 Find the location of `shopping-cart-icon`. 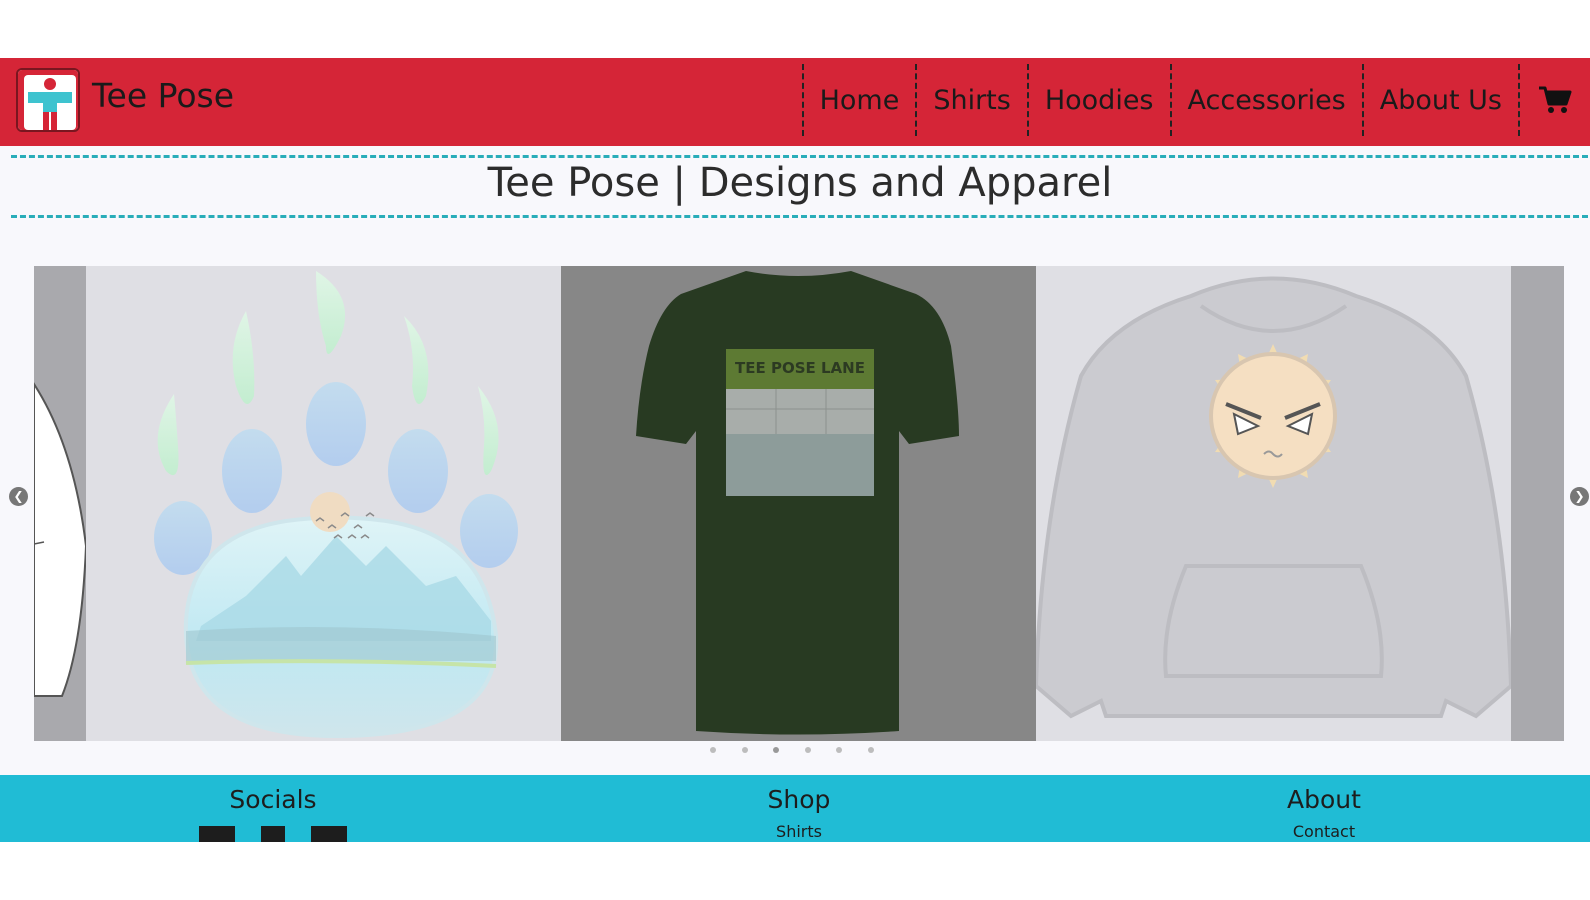

shopping-cart-icon is located at coordinates (1555, 99).